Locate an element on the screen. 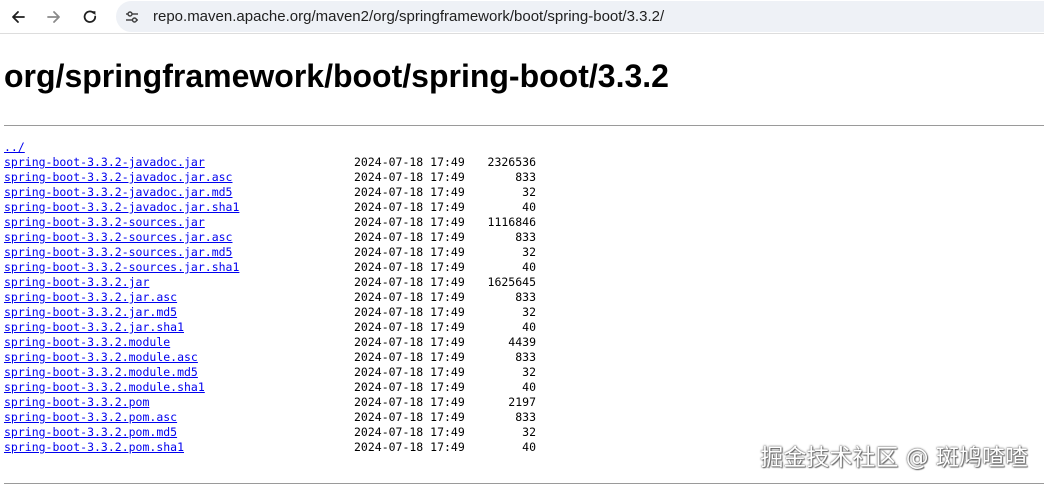 This screenshot has height=485, width=1044. file-link: spring-boot-3.3.2-sources.jar is located at coordinates (104, 222).